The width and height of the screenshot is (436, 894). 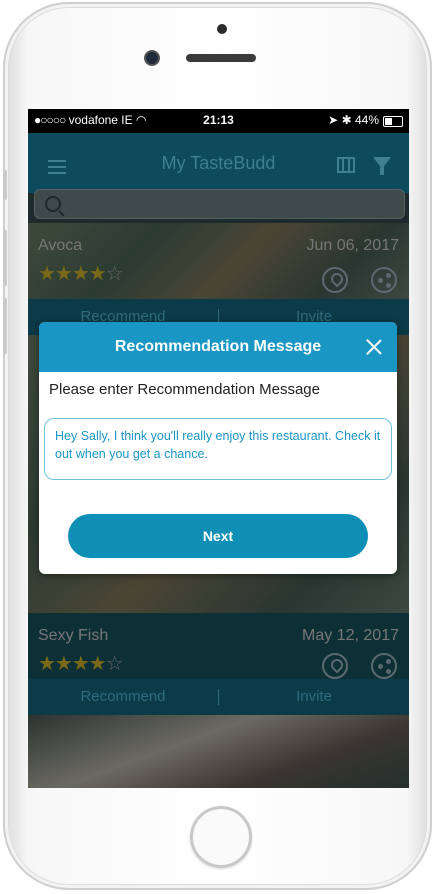 I want to click on recommend-button: Recommend, so click(x=123, y=696).